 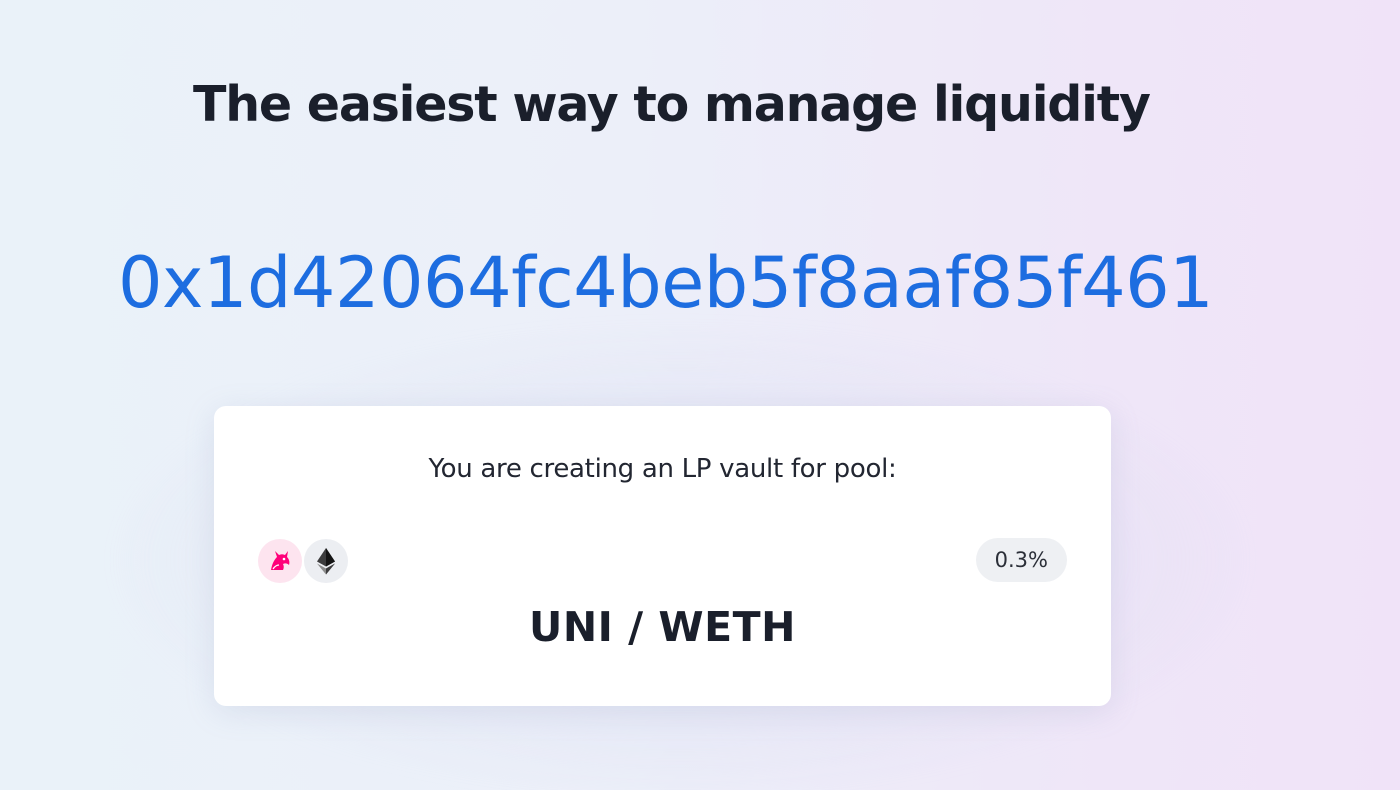 I want to click on vault-card-caption: You are creating an LP vault for pool:, so click(x=662, y=469).